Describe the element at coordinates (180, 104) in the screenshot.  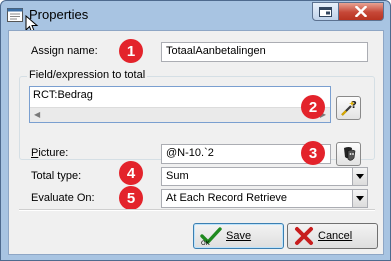
I see `expression-input: RCT:Bedrag ◀ ▶` at that location.